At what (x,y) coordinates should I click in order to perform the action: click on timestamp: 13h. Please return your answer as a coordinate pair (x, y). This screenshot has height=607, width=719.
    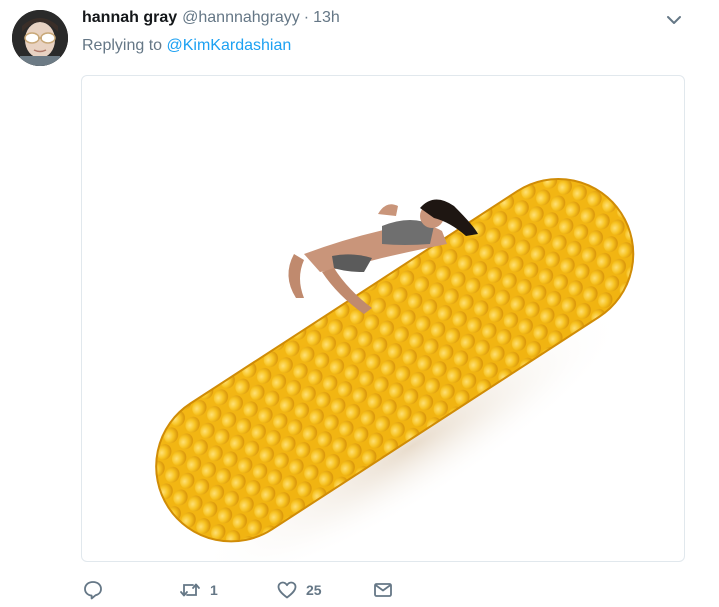
    Looking at the image, I should click on (326, 18).